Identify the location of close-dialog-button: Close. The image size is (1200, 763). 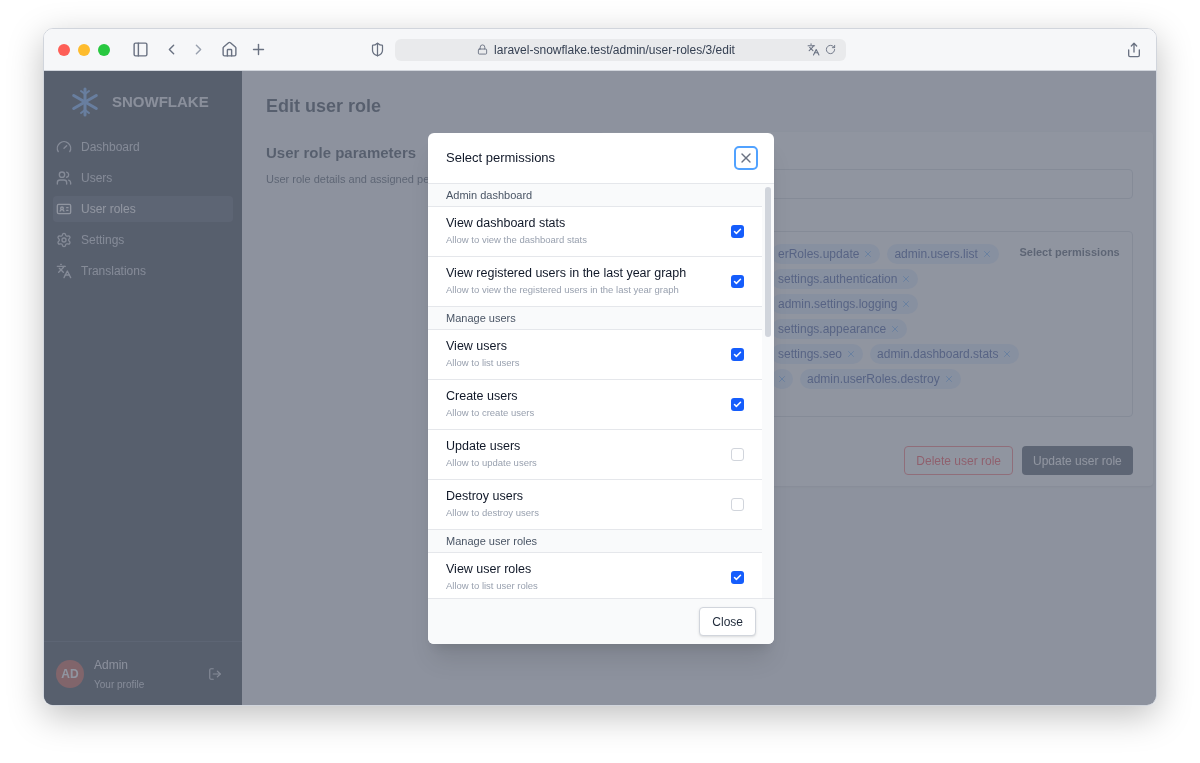
(727, 621).